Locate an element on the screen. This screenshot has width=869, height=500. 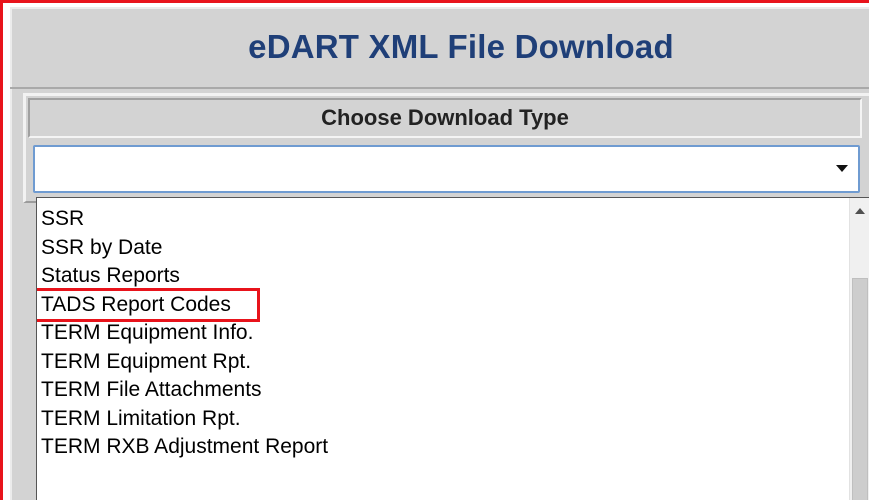
dropdown-option-highlighted: TADS Report Codes is located at coordinates (443, 304).